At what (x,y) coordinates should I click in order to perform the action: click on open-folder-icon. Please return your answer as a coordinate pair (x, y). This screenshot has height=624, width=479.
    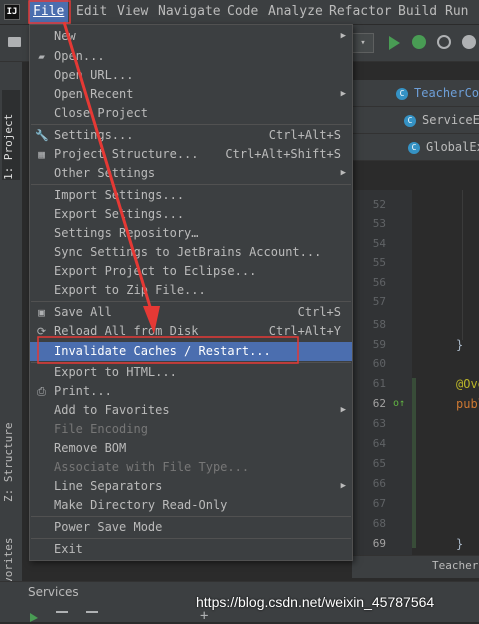
    Looking at the image, I should click on (14, 42).